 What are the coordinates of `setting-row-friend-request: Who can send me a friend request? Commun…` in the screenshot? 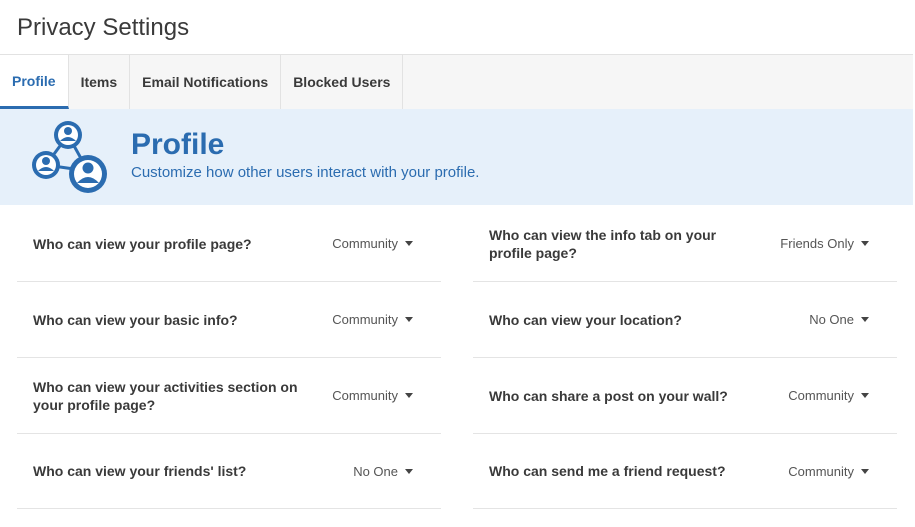 It's located at (685, 471).